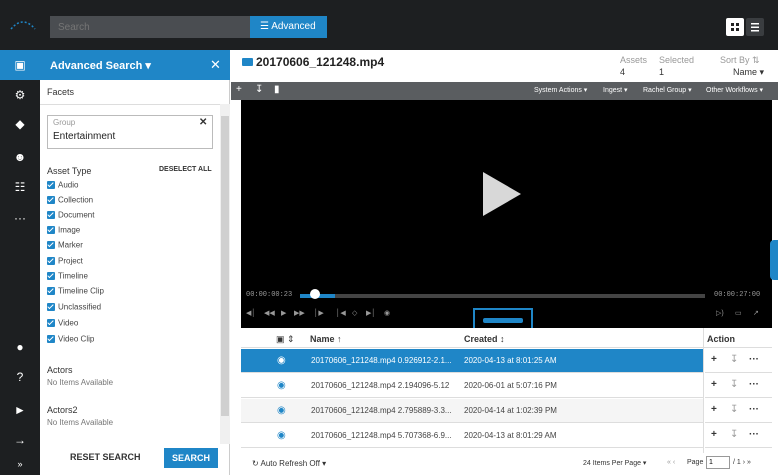 The image size is (778, 475). What do you see at coordinates (225, 266) in the screenshot?
I see `scrollbar-thumb` at bounding box center [225, 266].